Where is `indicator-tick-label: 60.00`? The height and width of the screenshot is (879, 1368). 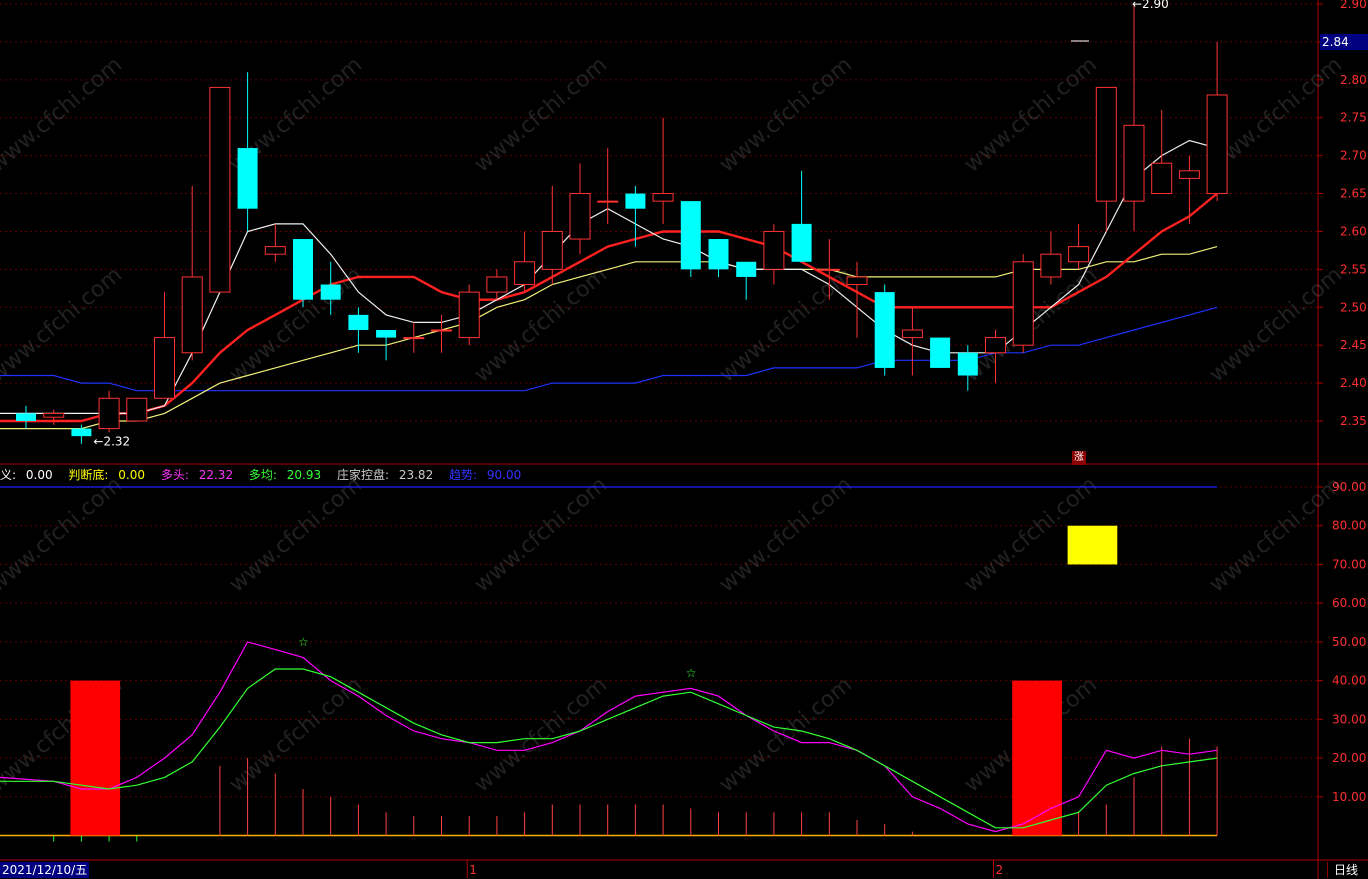
indicator-tick-label: 60.00 is located at coordinates (1349, 603).